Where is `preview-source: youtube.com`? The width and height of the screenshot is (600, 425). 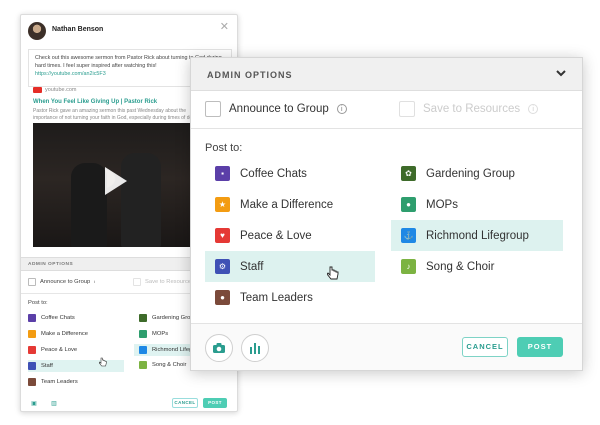 preview-source: youtube.com is located at coordinates (55, 90).